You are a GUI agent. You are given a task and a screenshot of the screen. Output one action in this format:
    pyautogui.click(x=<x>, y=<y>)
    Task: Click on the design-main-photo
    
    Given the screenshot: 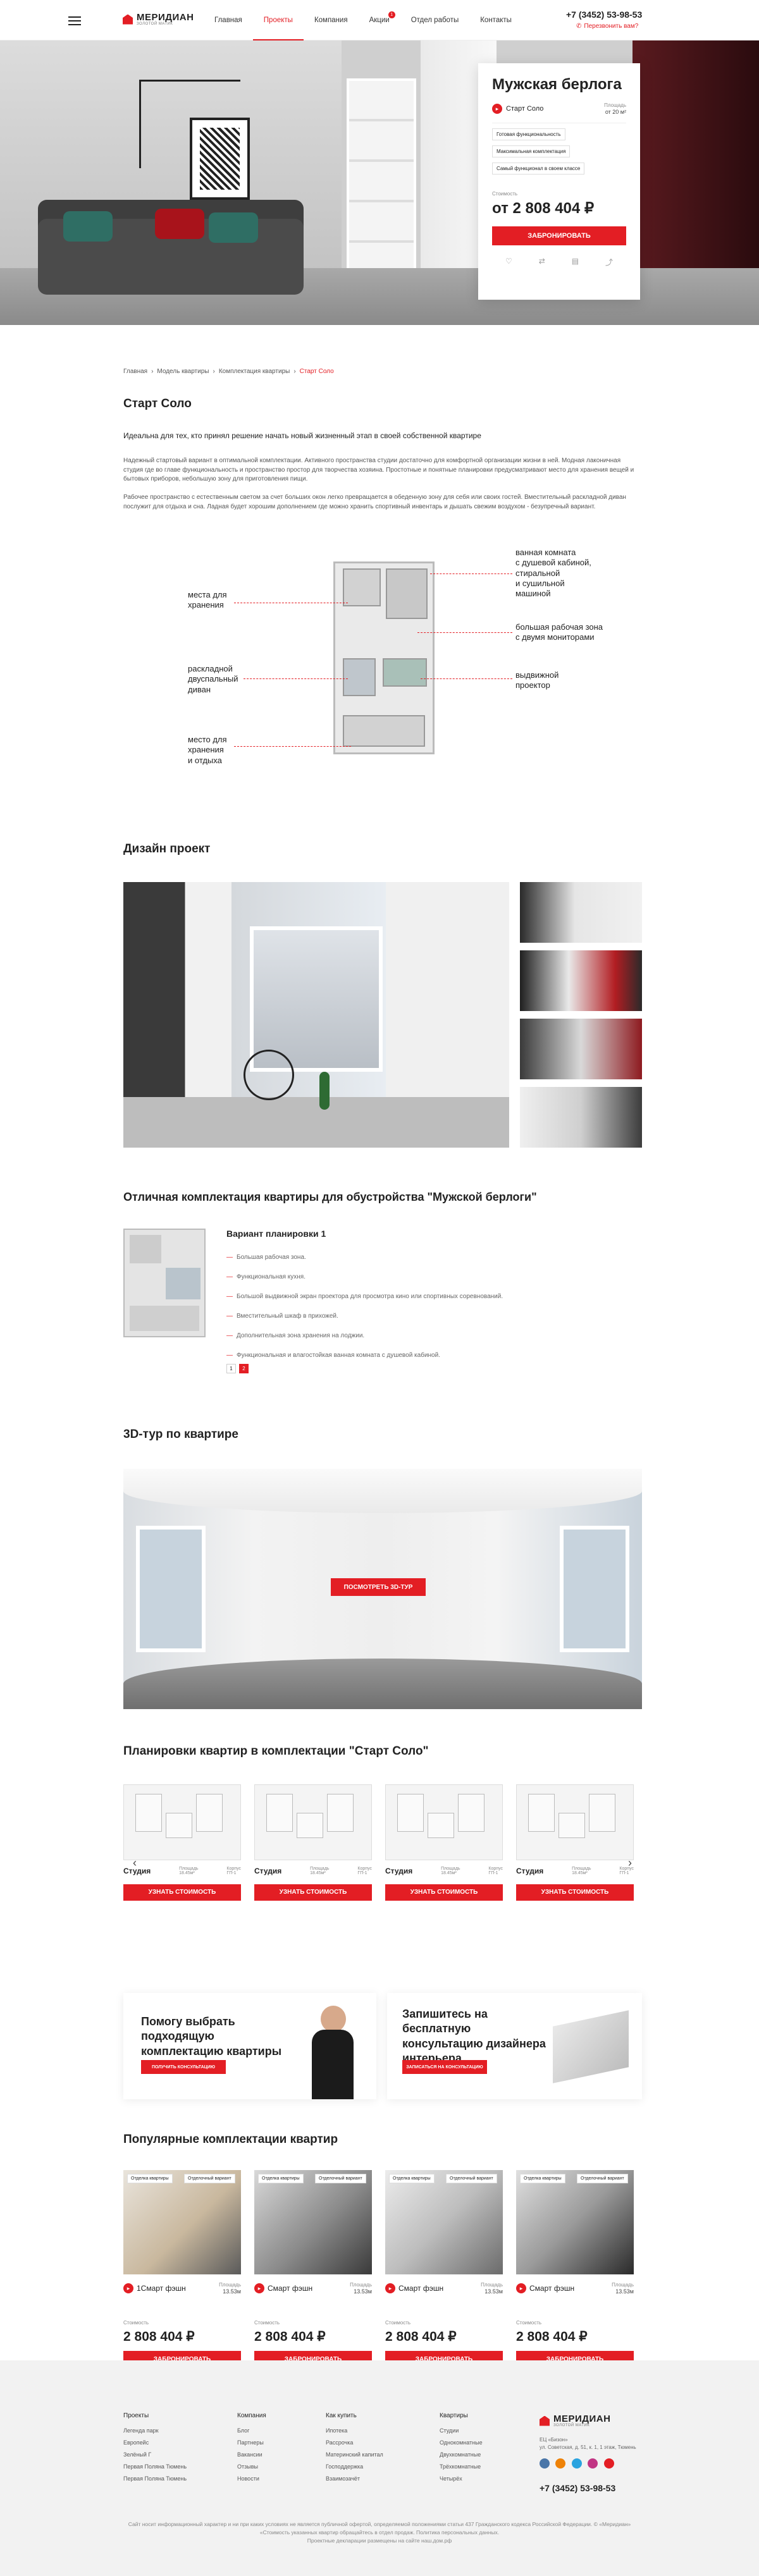 What is the action you would take?
    pyautogui.click(x=316, y=1015)
    